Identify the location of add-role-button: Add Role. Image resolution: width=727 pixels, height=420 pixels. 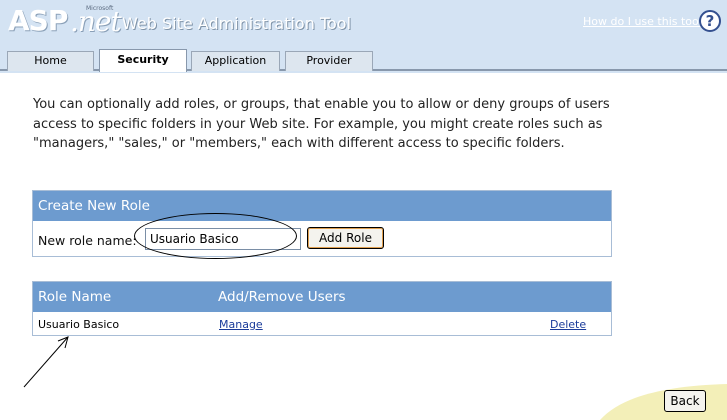
(345, 238).